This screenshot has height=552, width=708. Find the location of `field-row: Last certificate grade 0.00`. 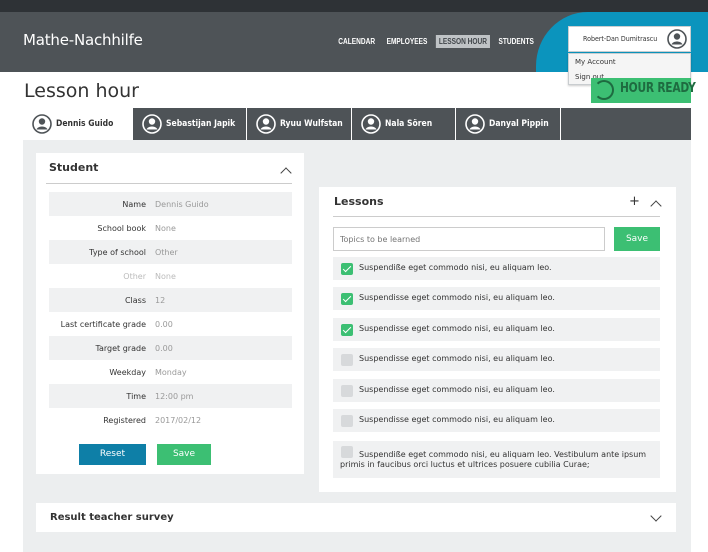

field-row: Last certificate grade 0.00 is located at coordinates (170, 324).